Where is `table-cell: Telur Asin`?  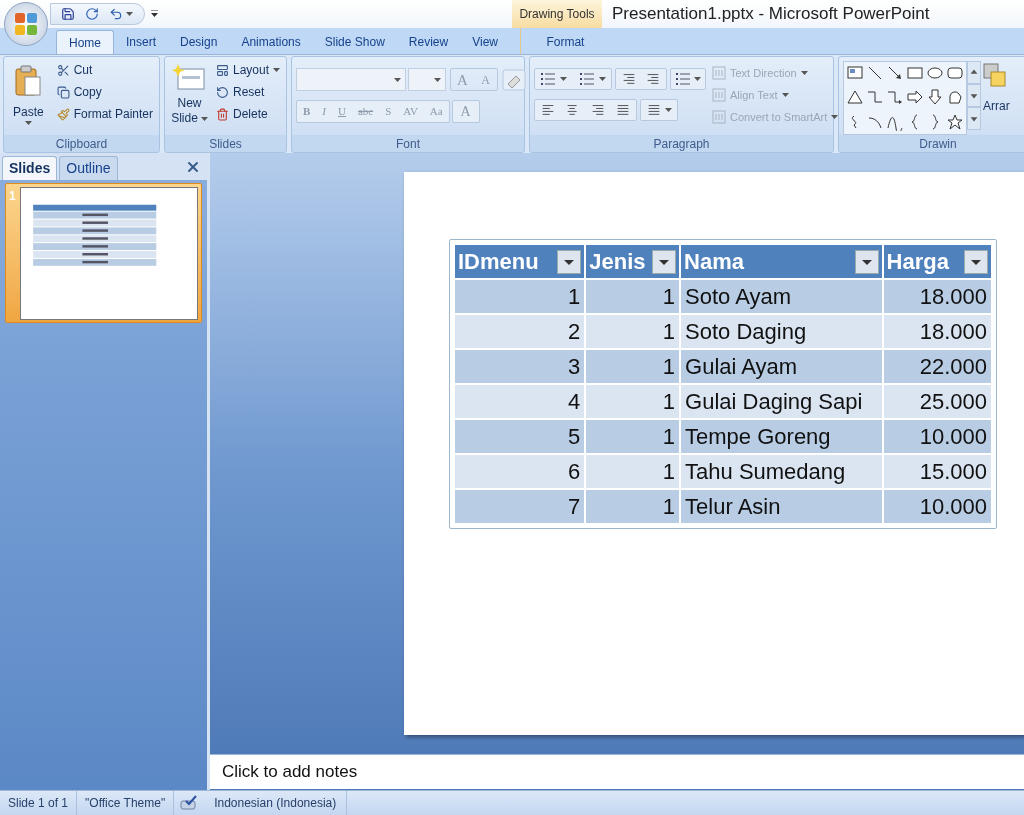 table-cell: Telur Asin is located at coordinates (781, 506).